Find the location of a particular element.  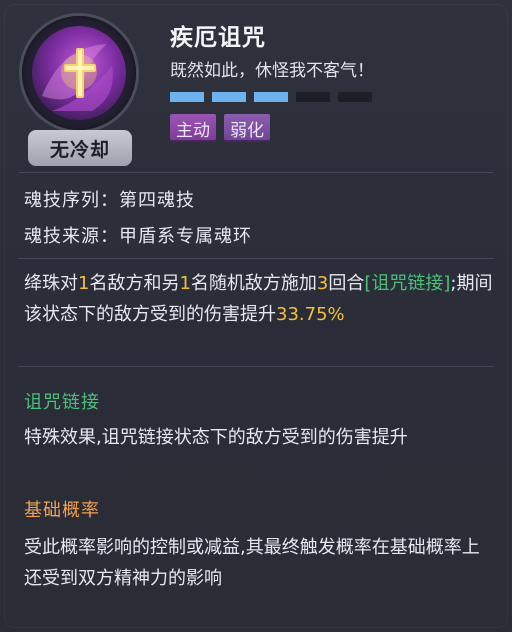

base-chance-title: 基础概率 is located at coordinates (62, 510).